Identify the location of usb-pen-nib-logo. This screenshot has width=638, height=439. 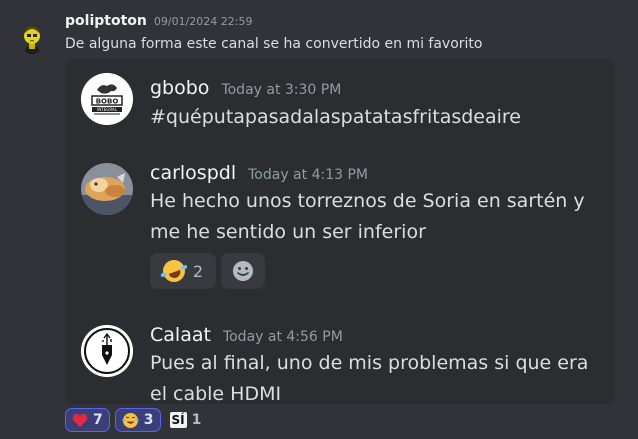
(107, 351).